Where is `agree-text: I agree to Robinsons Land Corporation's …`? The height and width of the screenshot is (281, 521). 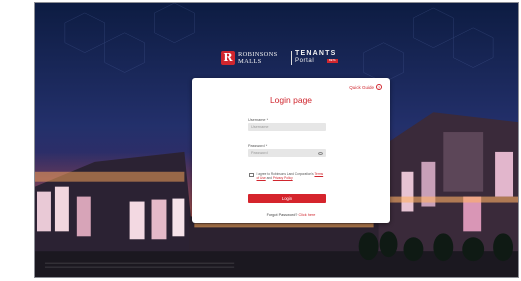
agree-text: I agree to Robinsons Land Corporation's … is located at coordinates (292, 176).